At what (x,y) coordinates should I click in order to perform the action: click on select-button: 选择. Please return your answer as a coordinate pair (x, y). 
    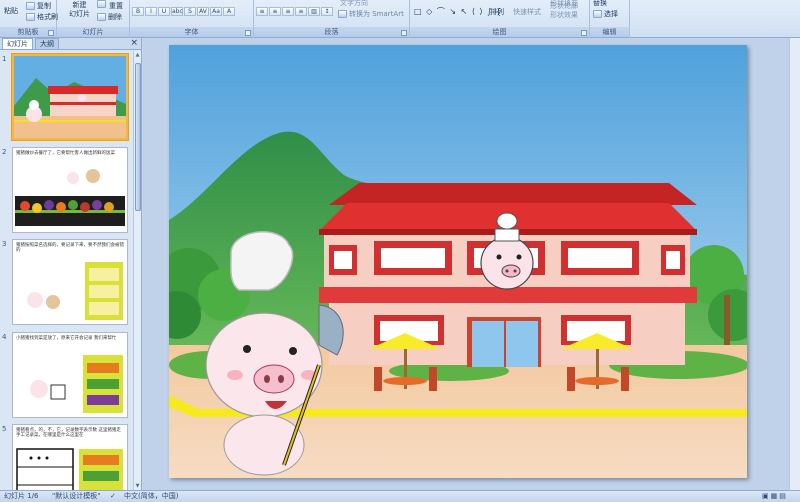
    Looking at the image, I should click on (605, 14).